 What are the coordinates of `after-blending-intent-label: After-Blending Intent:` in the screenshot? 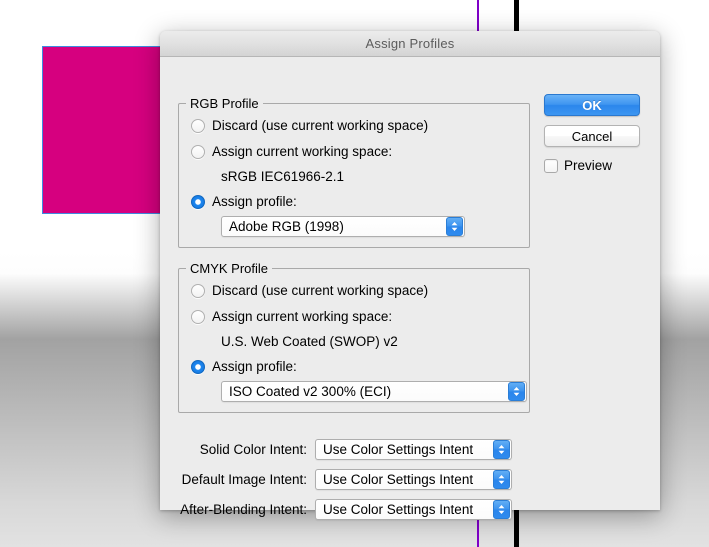 It's located at (243, 509).